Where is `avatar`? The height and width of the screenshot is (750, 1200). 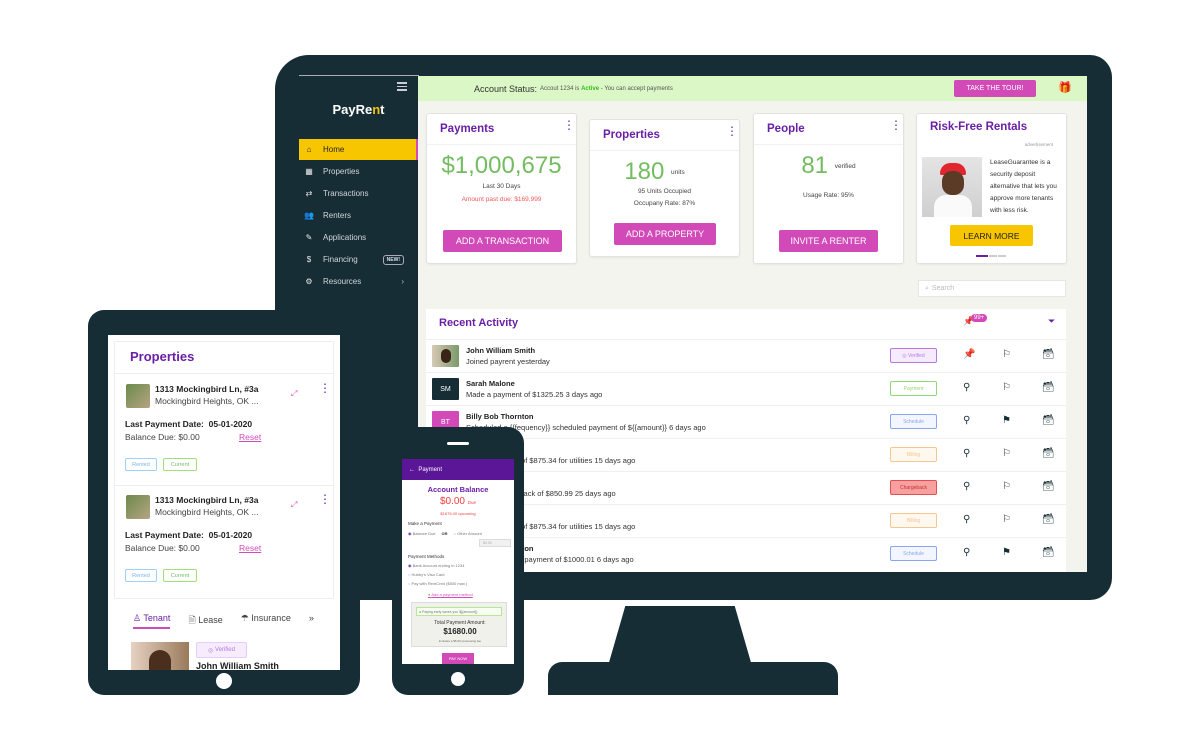
avatar is located at coordinates (445, 356).